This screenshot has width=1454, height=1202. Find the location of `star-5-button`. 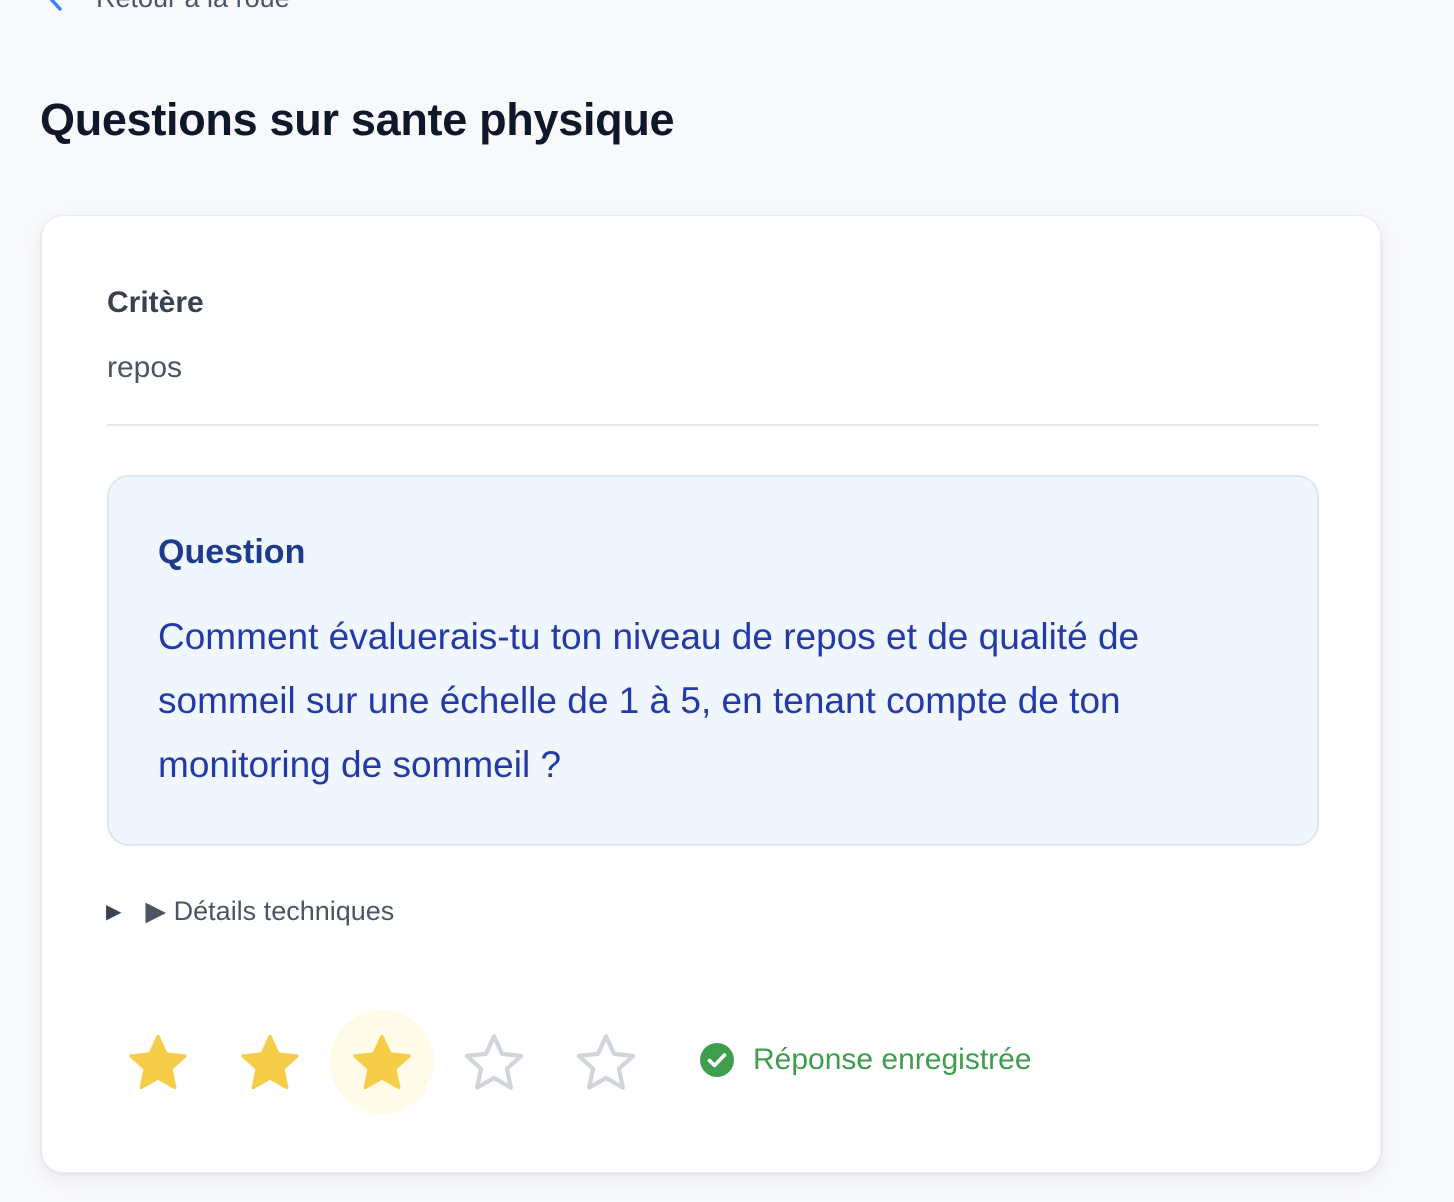

star-5-button is located at coordinates (606, 1062).